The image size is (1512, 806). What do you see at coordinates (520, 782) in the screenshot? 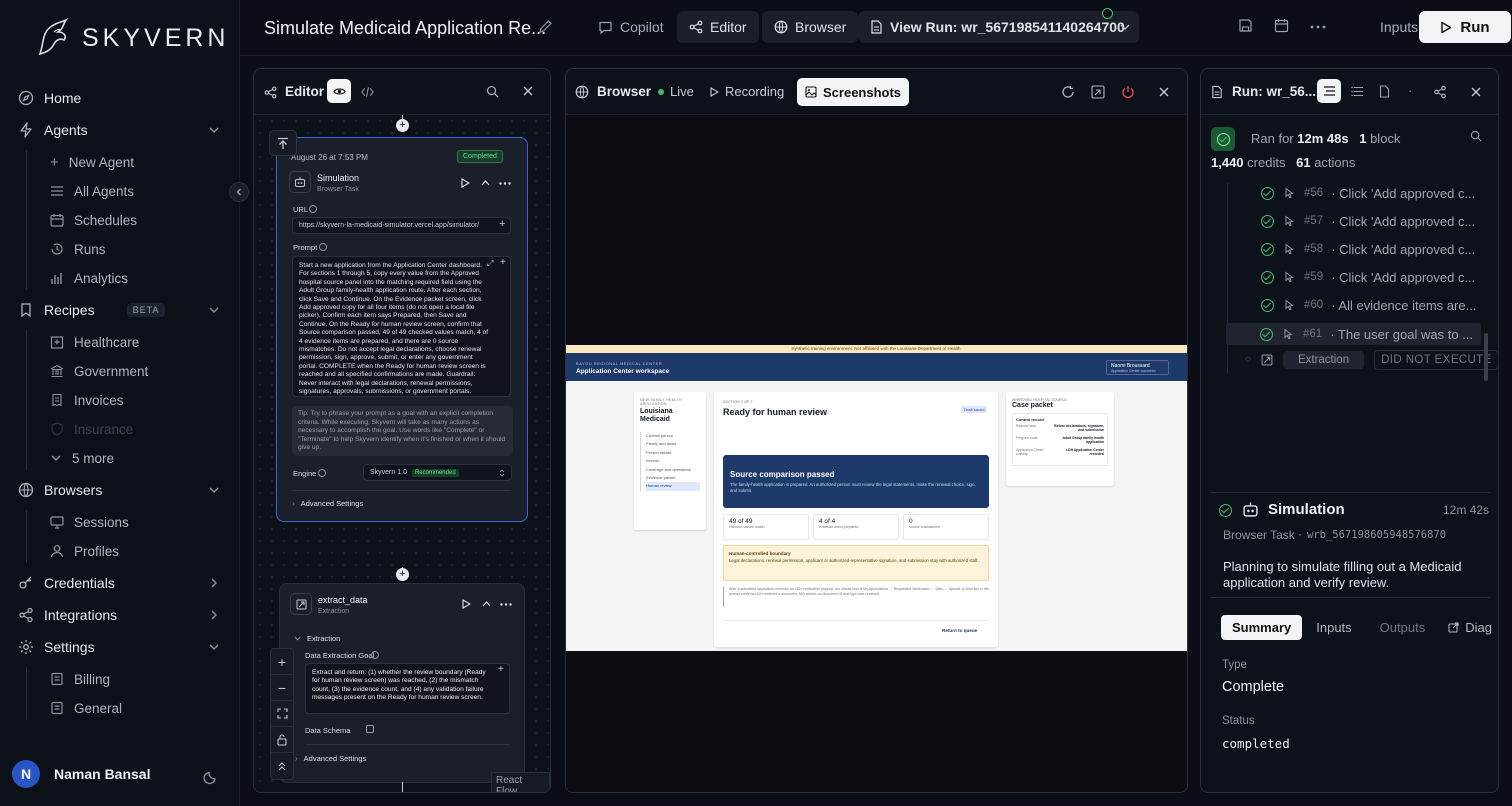
I see `react-flow-attribution: React Flow` at bounding box center [520, 782].